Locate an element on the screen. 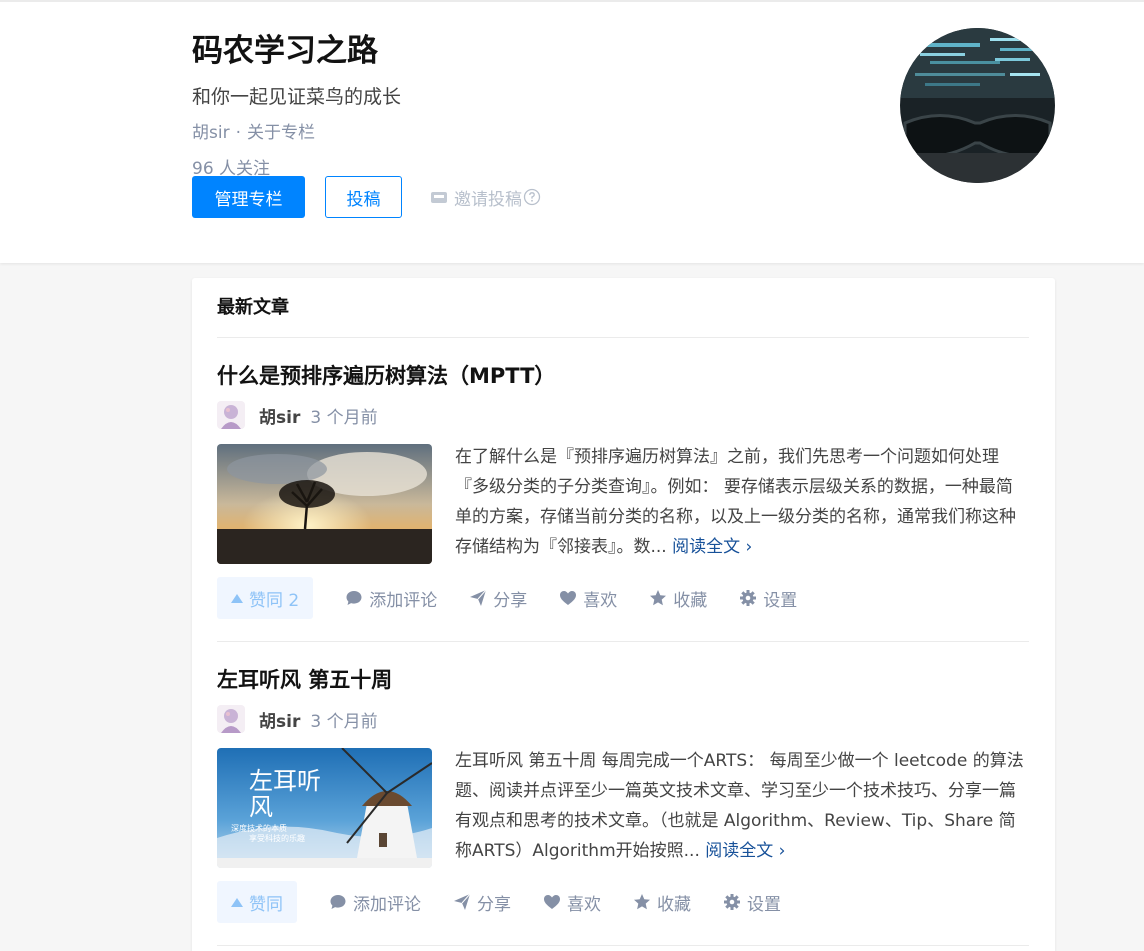 The width and height of the screenshot is (1144, 951). thumbnail-subtitle-1: 深度技术的本质 is located at coordinates (259, 828).